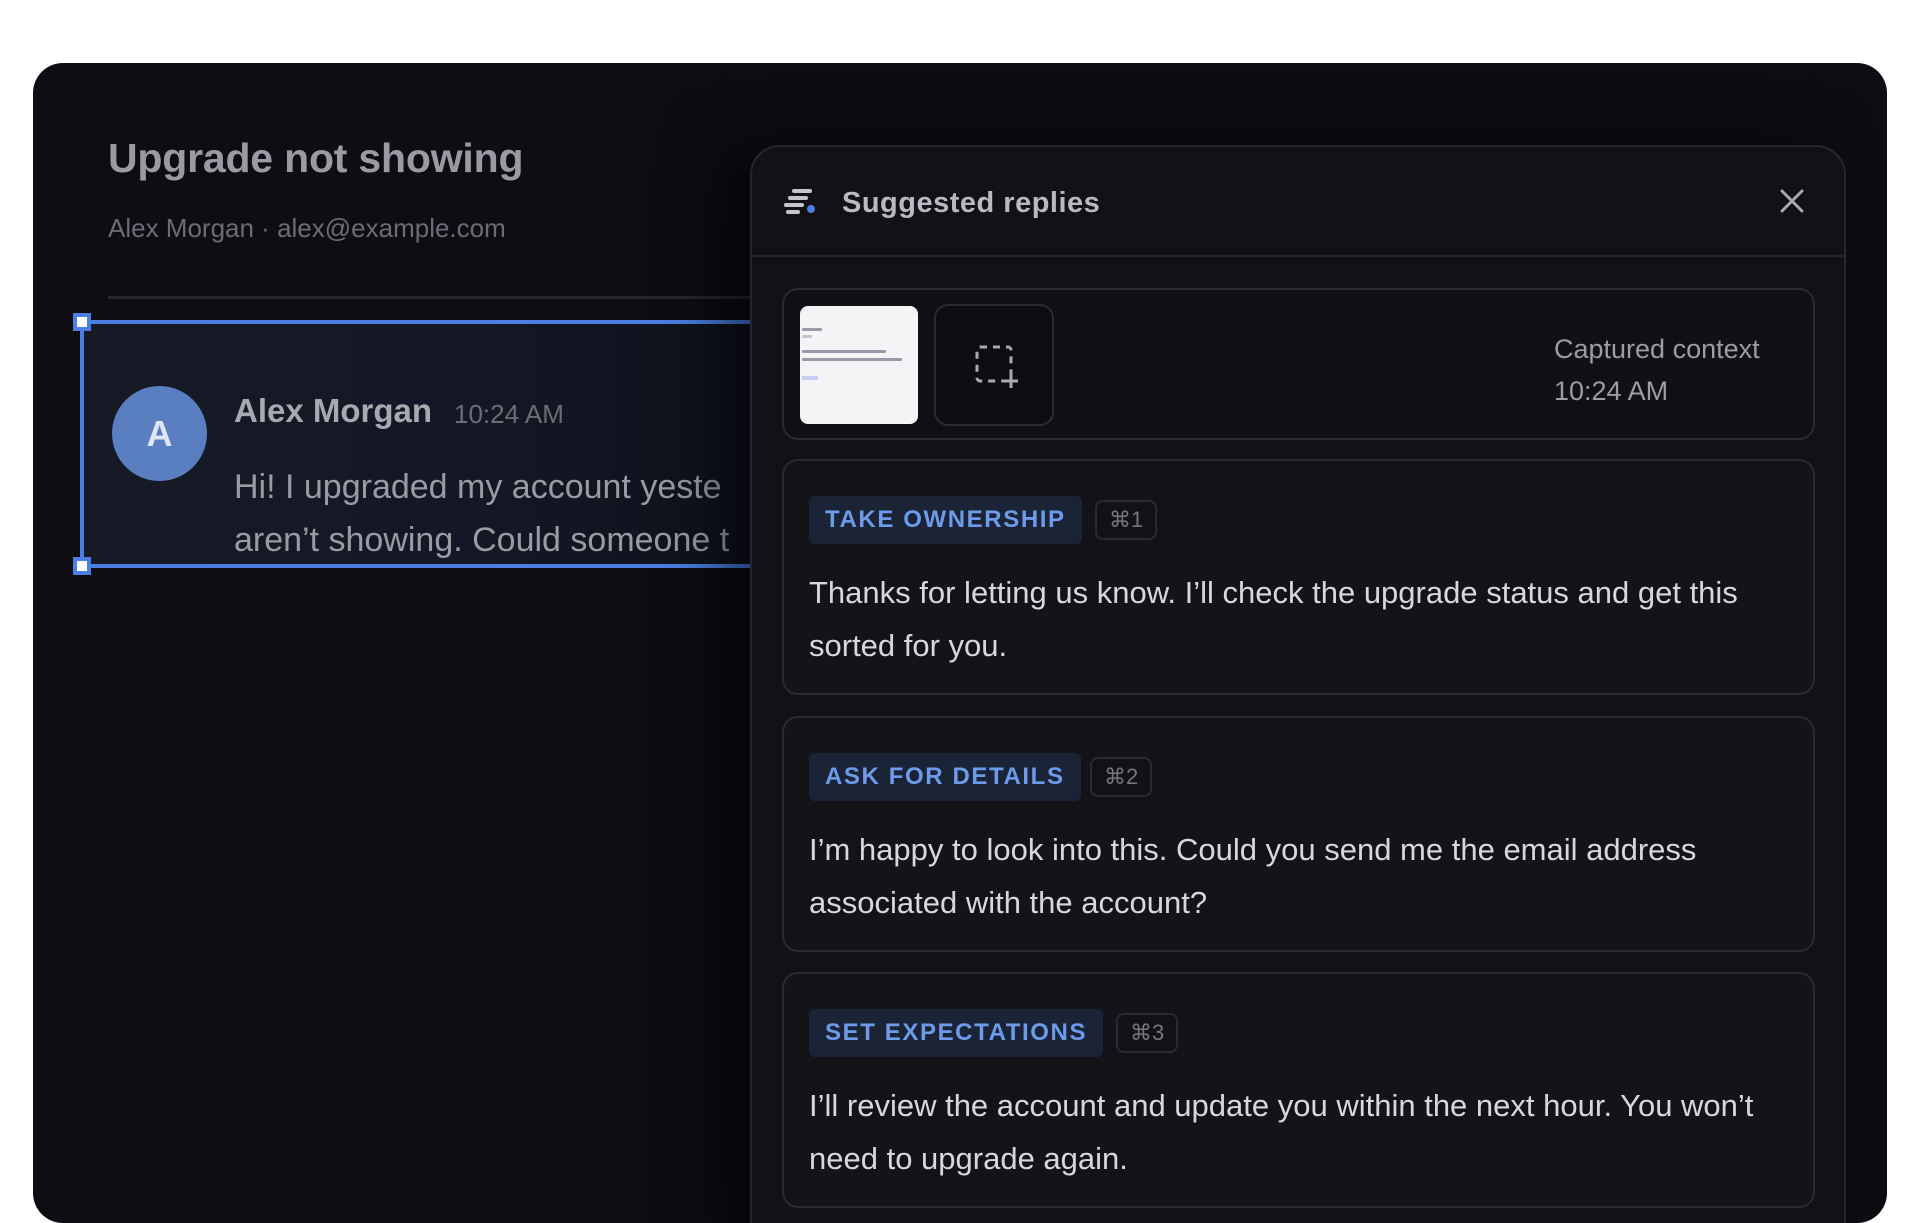 The height and width of the screenshot is (1223, 1920). Describe the element at coordinates (1126, 520) in the screenshot. I see `reply-shortcut: ⌘1` at that location.